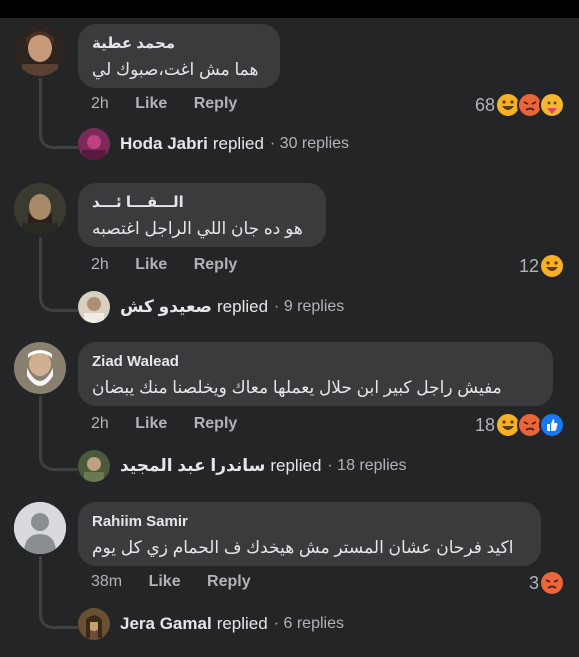 This screenshot has height=657, width=579. Describe the element at coordinates (179, 44) in the screenshot. I see `comment-author: محمد عطية` at that location.